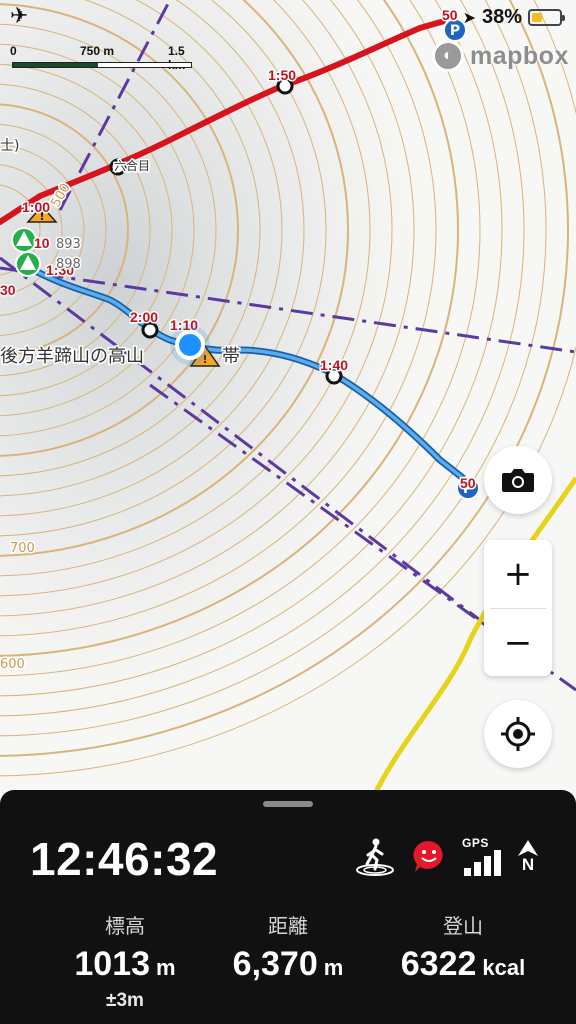 This screenshot has height=1024, width=576. I want to click on current-location-marker, so click(190, 345).